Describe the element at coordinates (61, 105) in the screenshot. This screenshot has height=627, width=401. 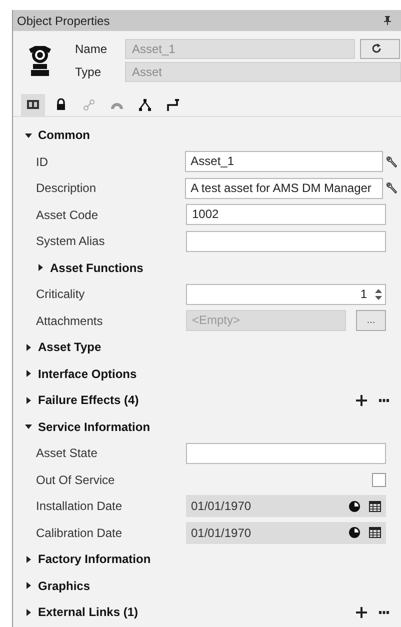
I see `lock-icon` at that location.